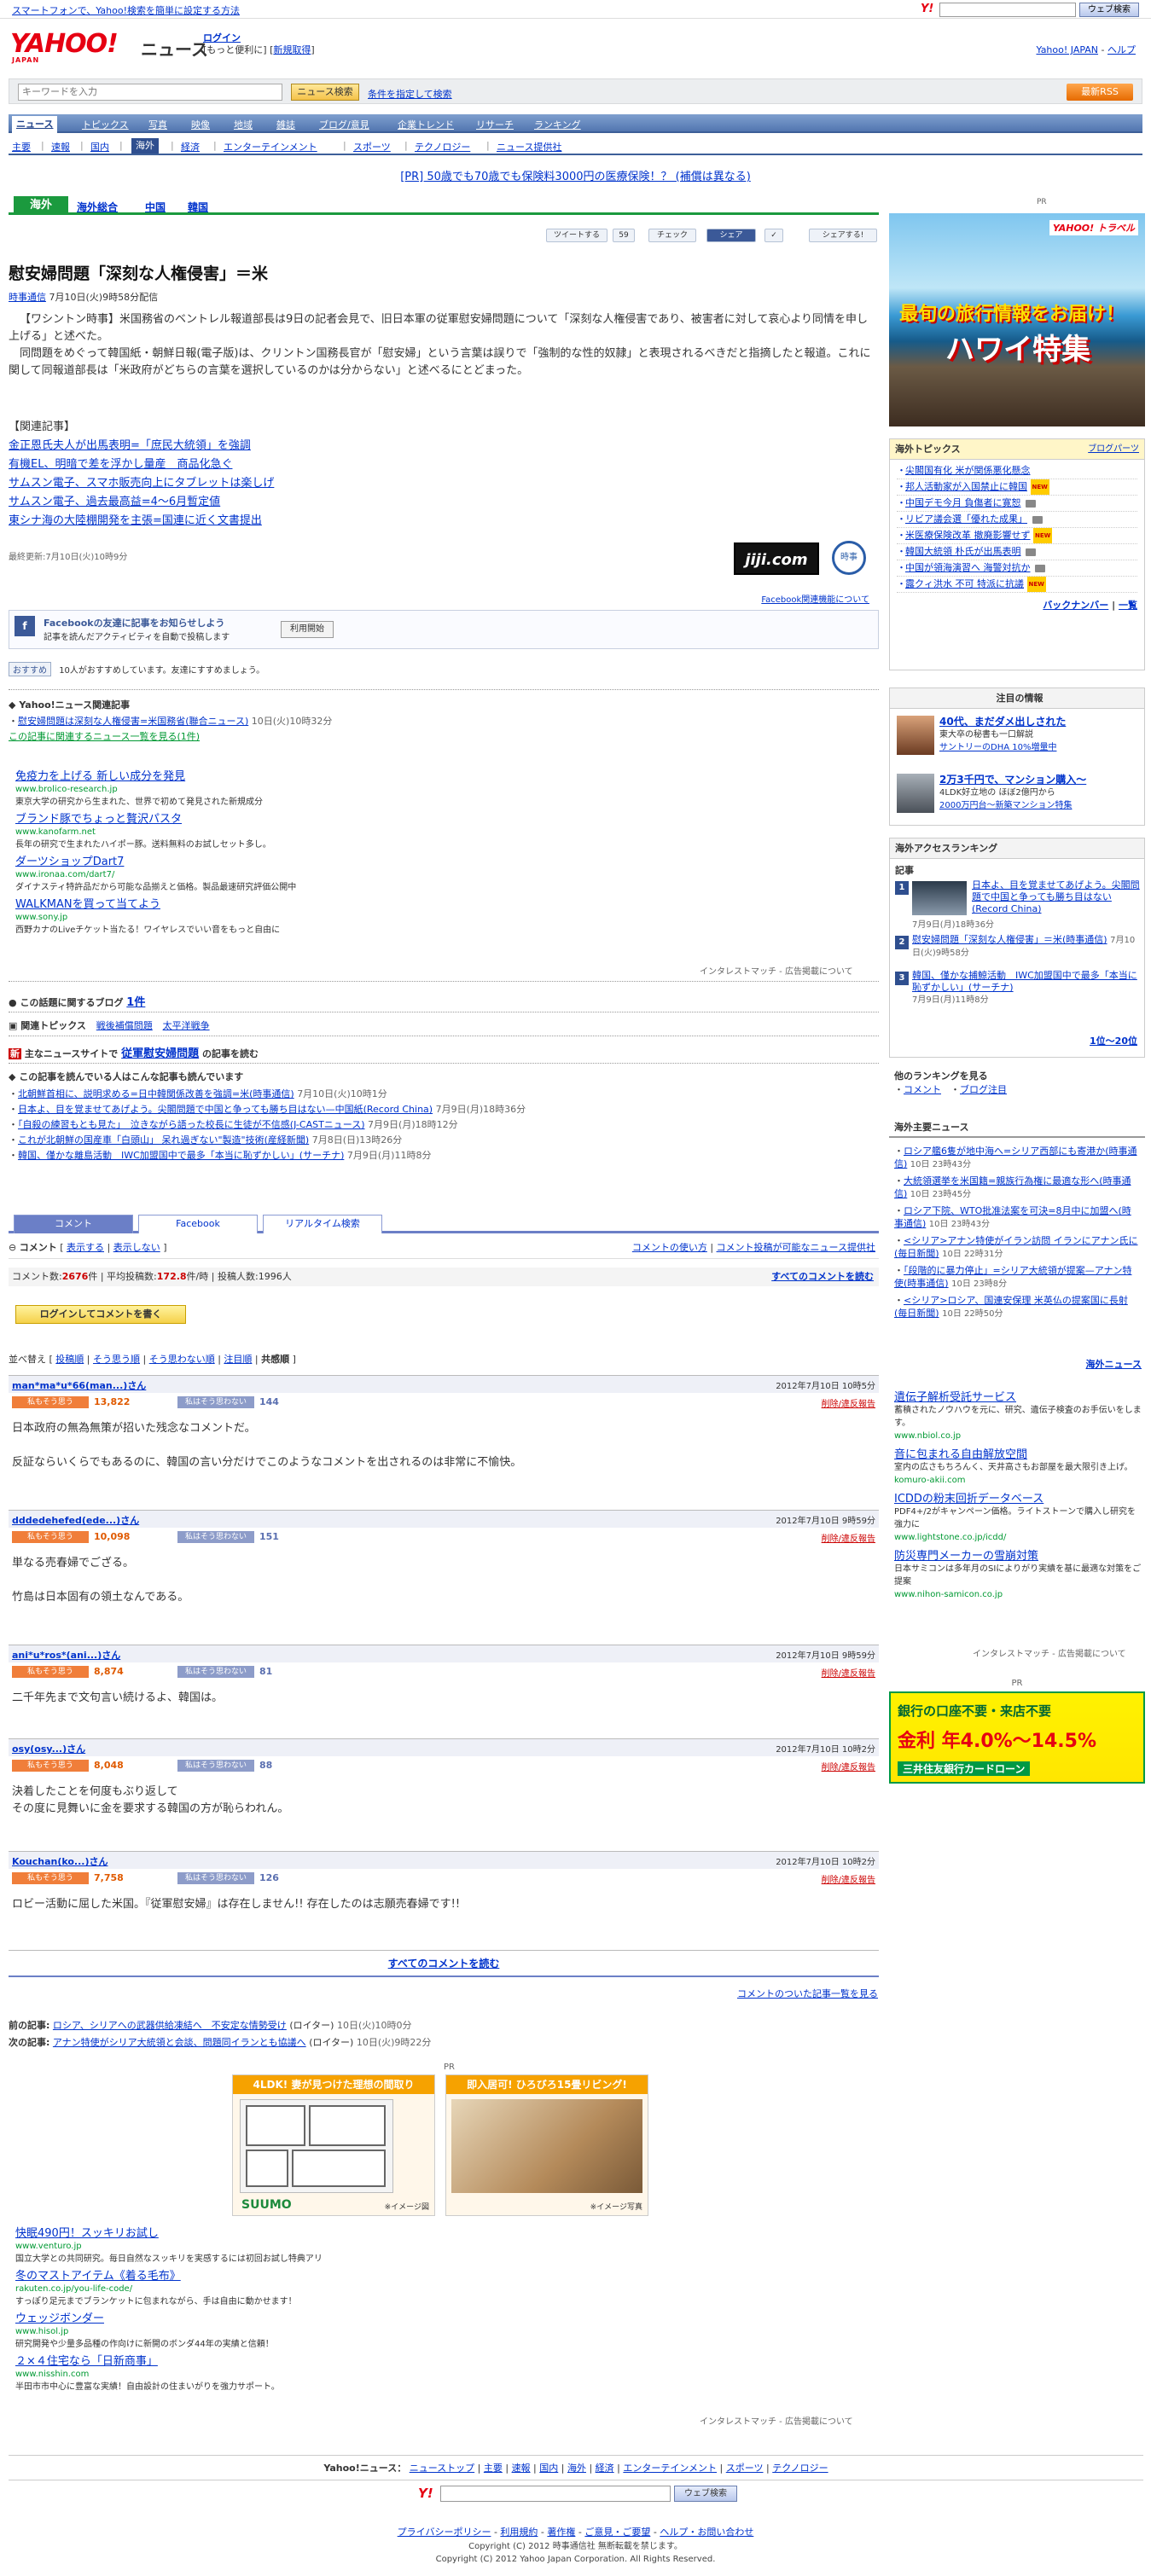 This screenshot has width=1151, height=2576. Describe the element at coordinates (777, 558) in the screenshot. I see `jiji-logo: jiji.com` at that location.